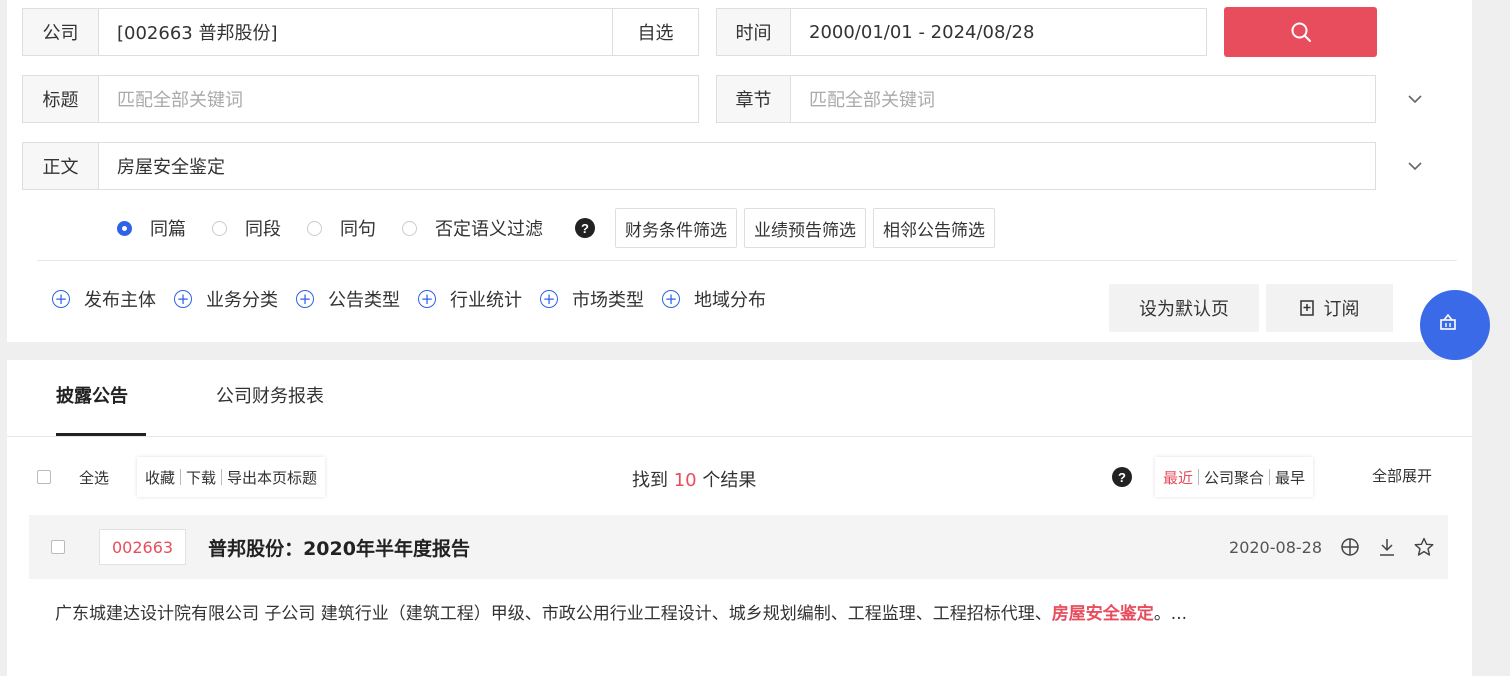 The height and width of the screenshot is (676, 1510). Describe the element at coordinates (1448, 321) in the screenshot. I see `basket-icon` at that location.